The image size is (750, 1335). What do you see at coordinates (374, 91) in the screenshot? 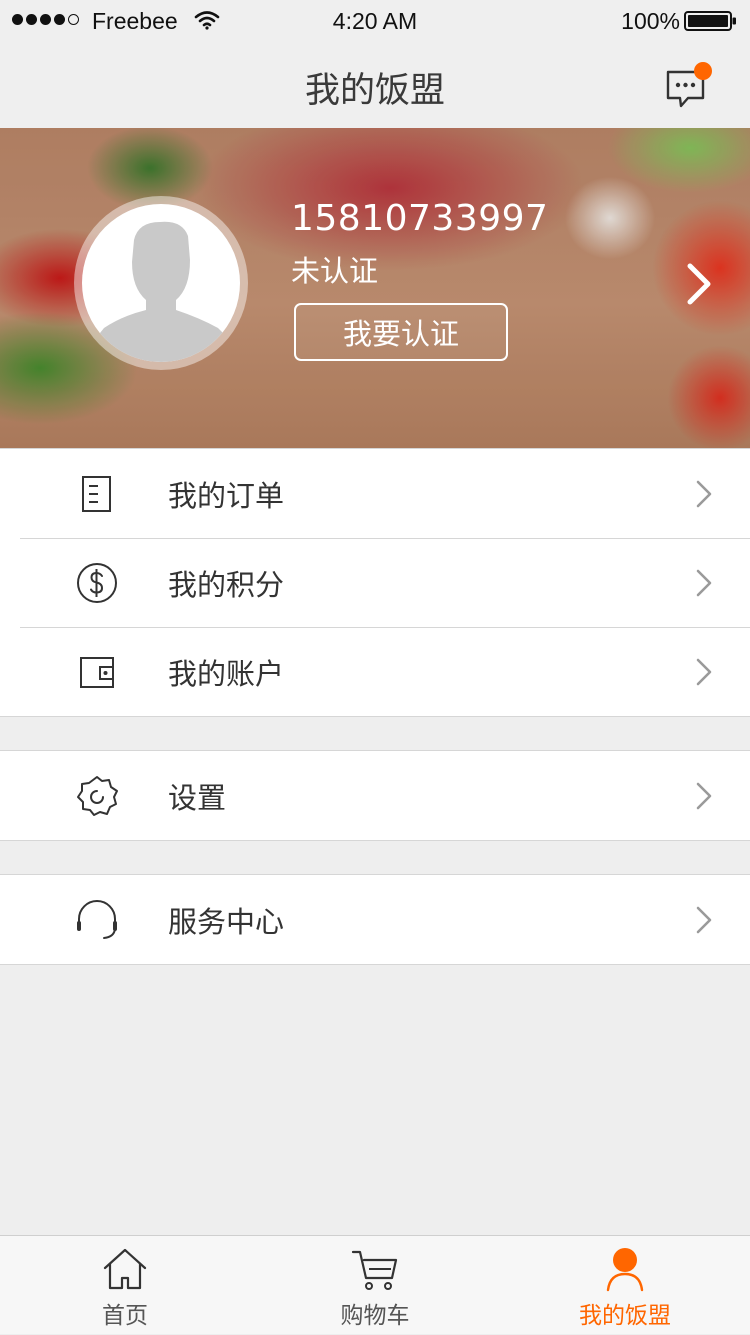
I see `page-title: 我的饭盟` at bounding box center [374, 91].